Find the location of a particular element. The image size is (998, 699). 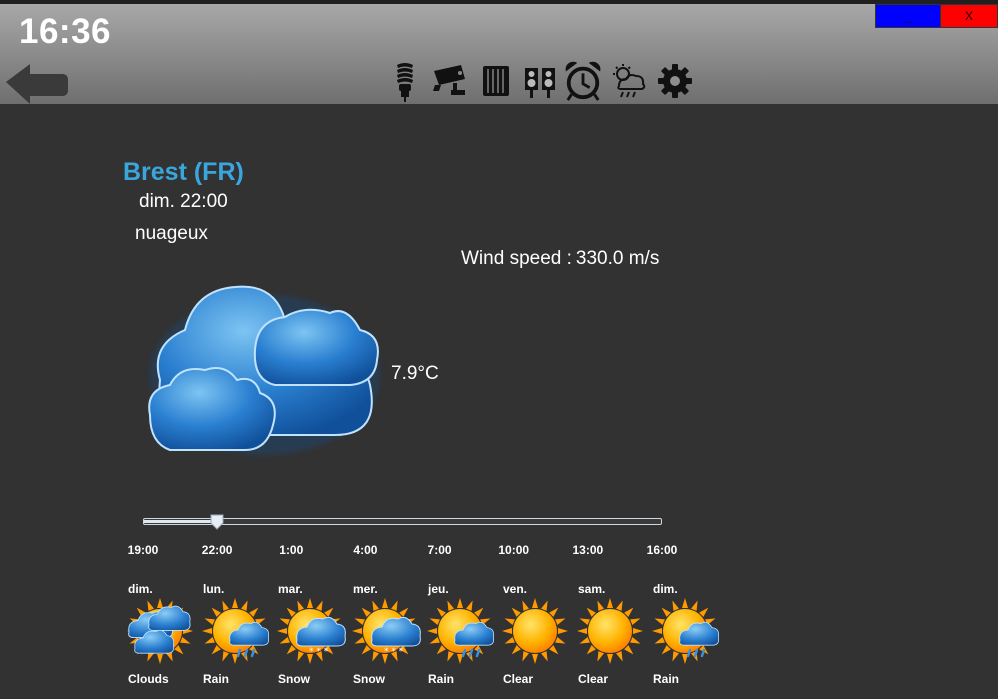

timeline-slider-fill is located at coordinates (181, 521).